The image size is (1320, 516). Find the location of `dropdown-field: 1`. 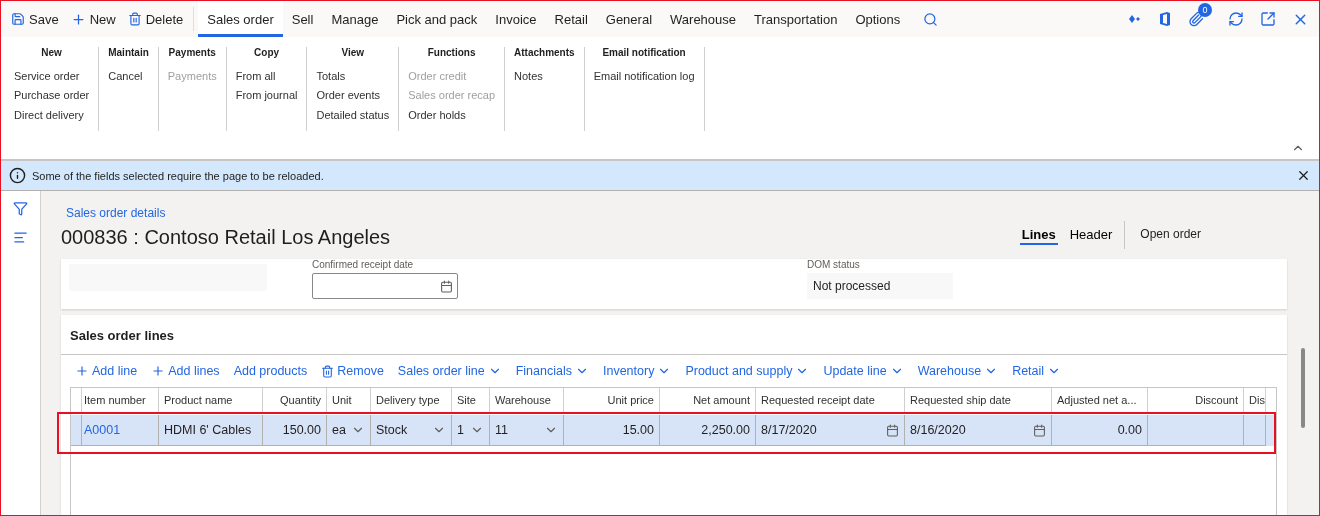

dropdown-field: 1 is located at coordinates (471, 430).